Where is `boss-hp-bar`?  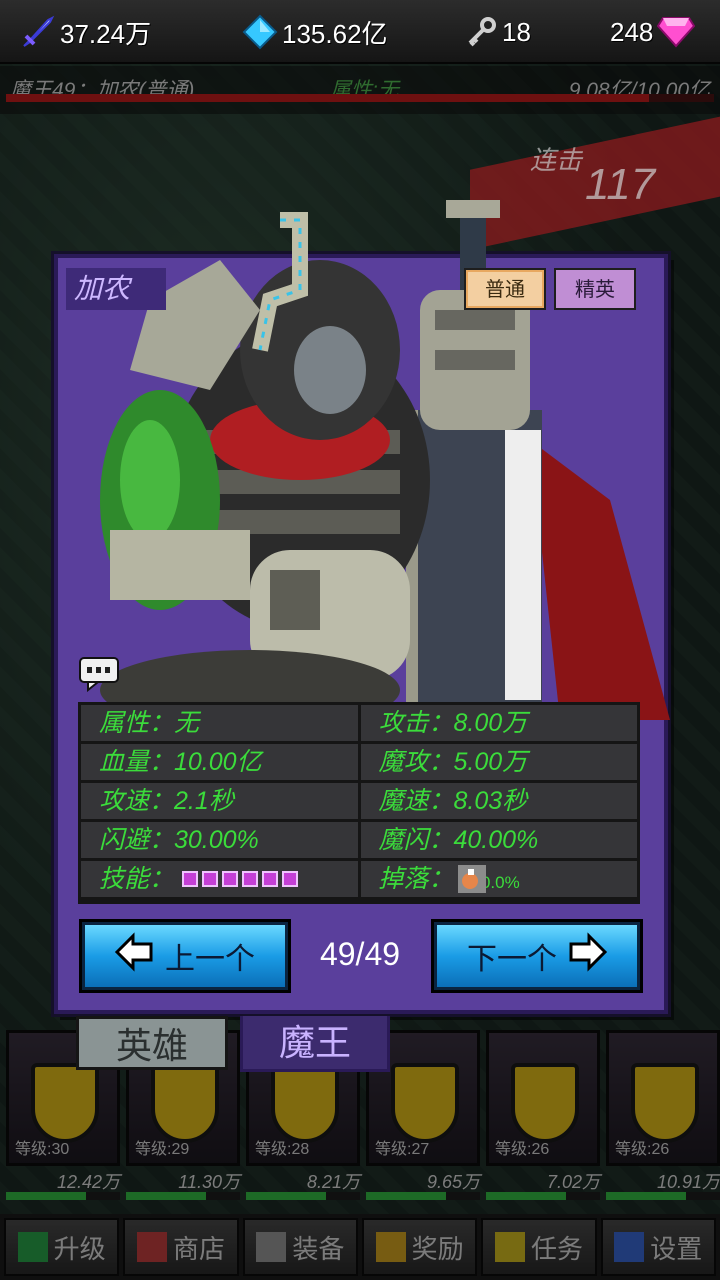 boss-hp-bar is located at coordinates (360, 98).